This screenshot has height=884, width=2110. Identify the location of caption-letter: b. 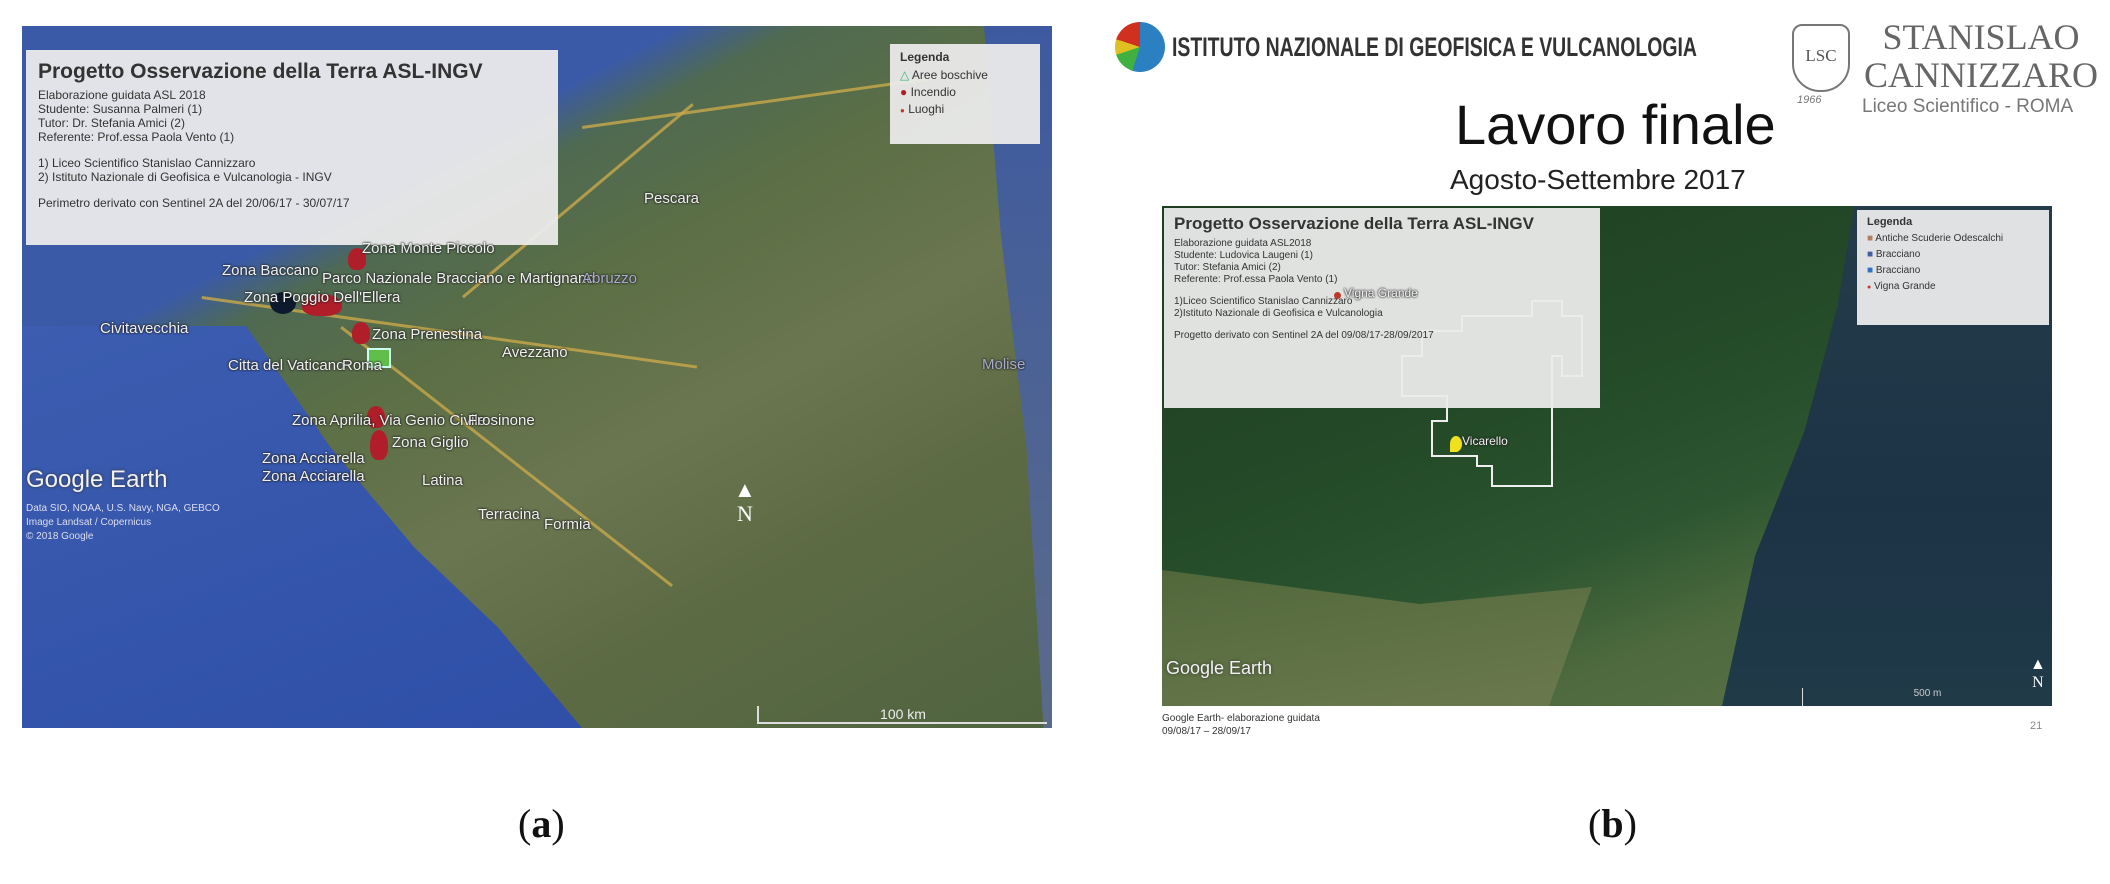
(1612, 823).